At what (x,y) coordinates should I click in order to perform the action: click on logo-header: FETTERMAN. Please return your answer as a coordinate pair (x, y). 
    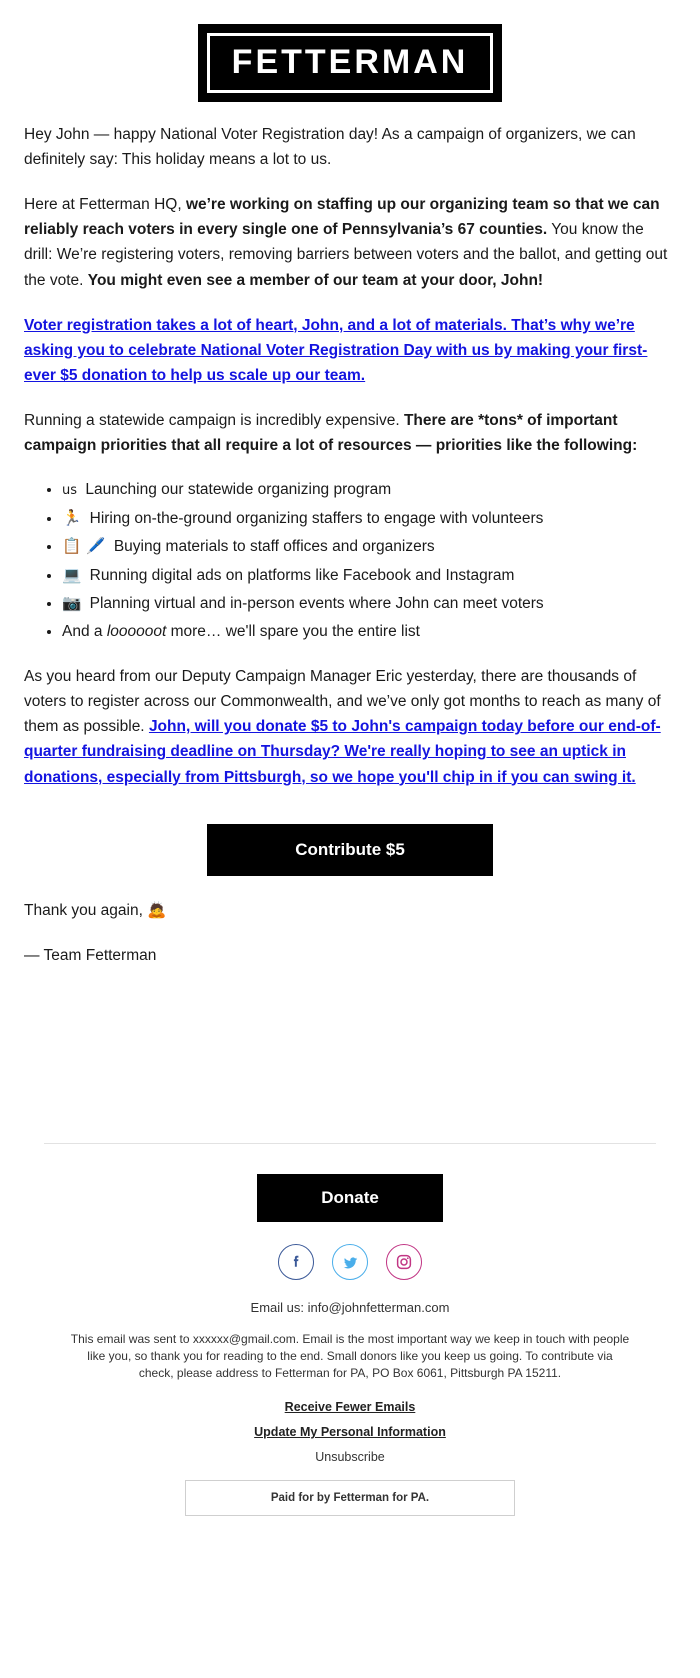
    Looking at the image, I should click on (350, 56).